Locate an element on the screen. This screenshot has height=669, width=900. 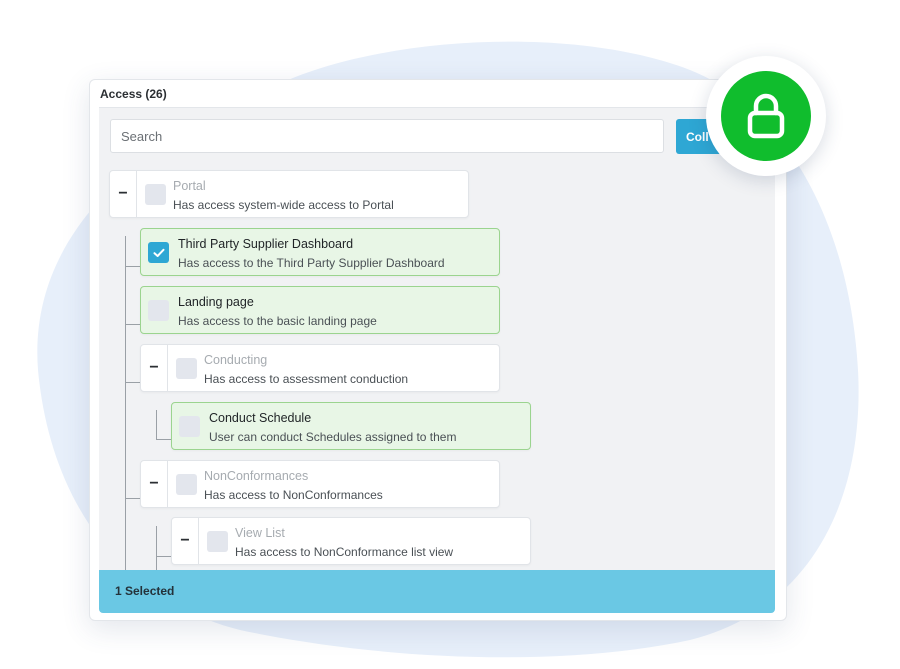
node-title: Portal is located at coordinates (189, 186).